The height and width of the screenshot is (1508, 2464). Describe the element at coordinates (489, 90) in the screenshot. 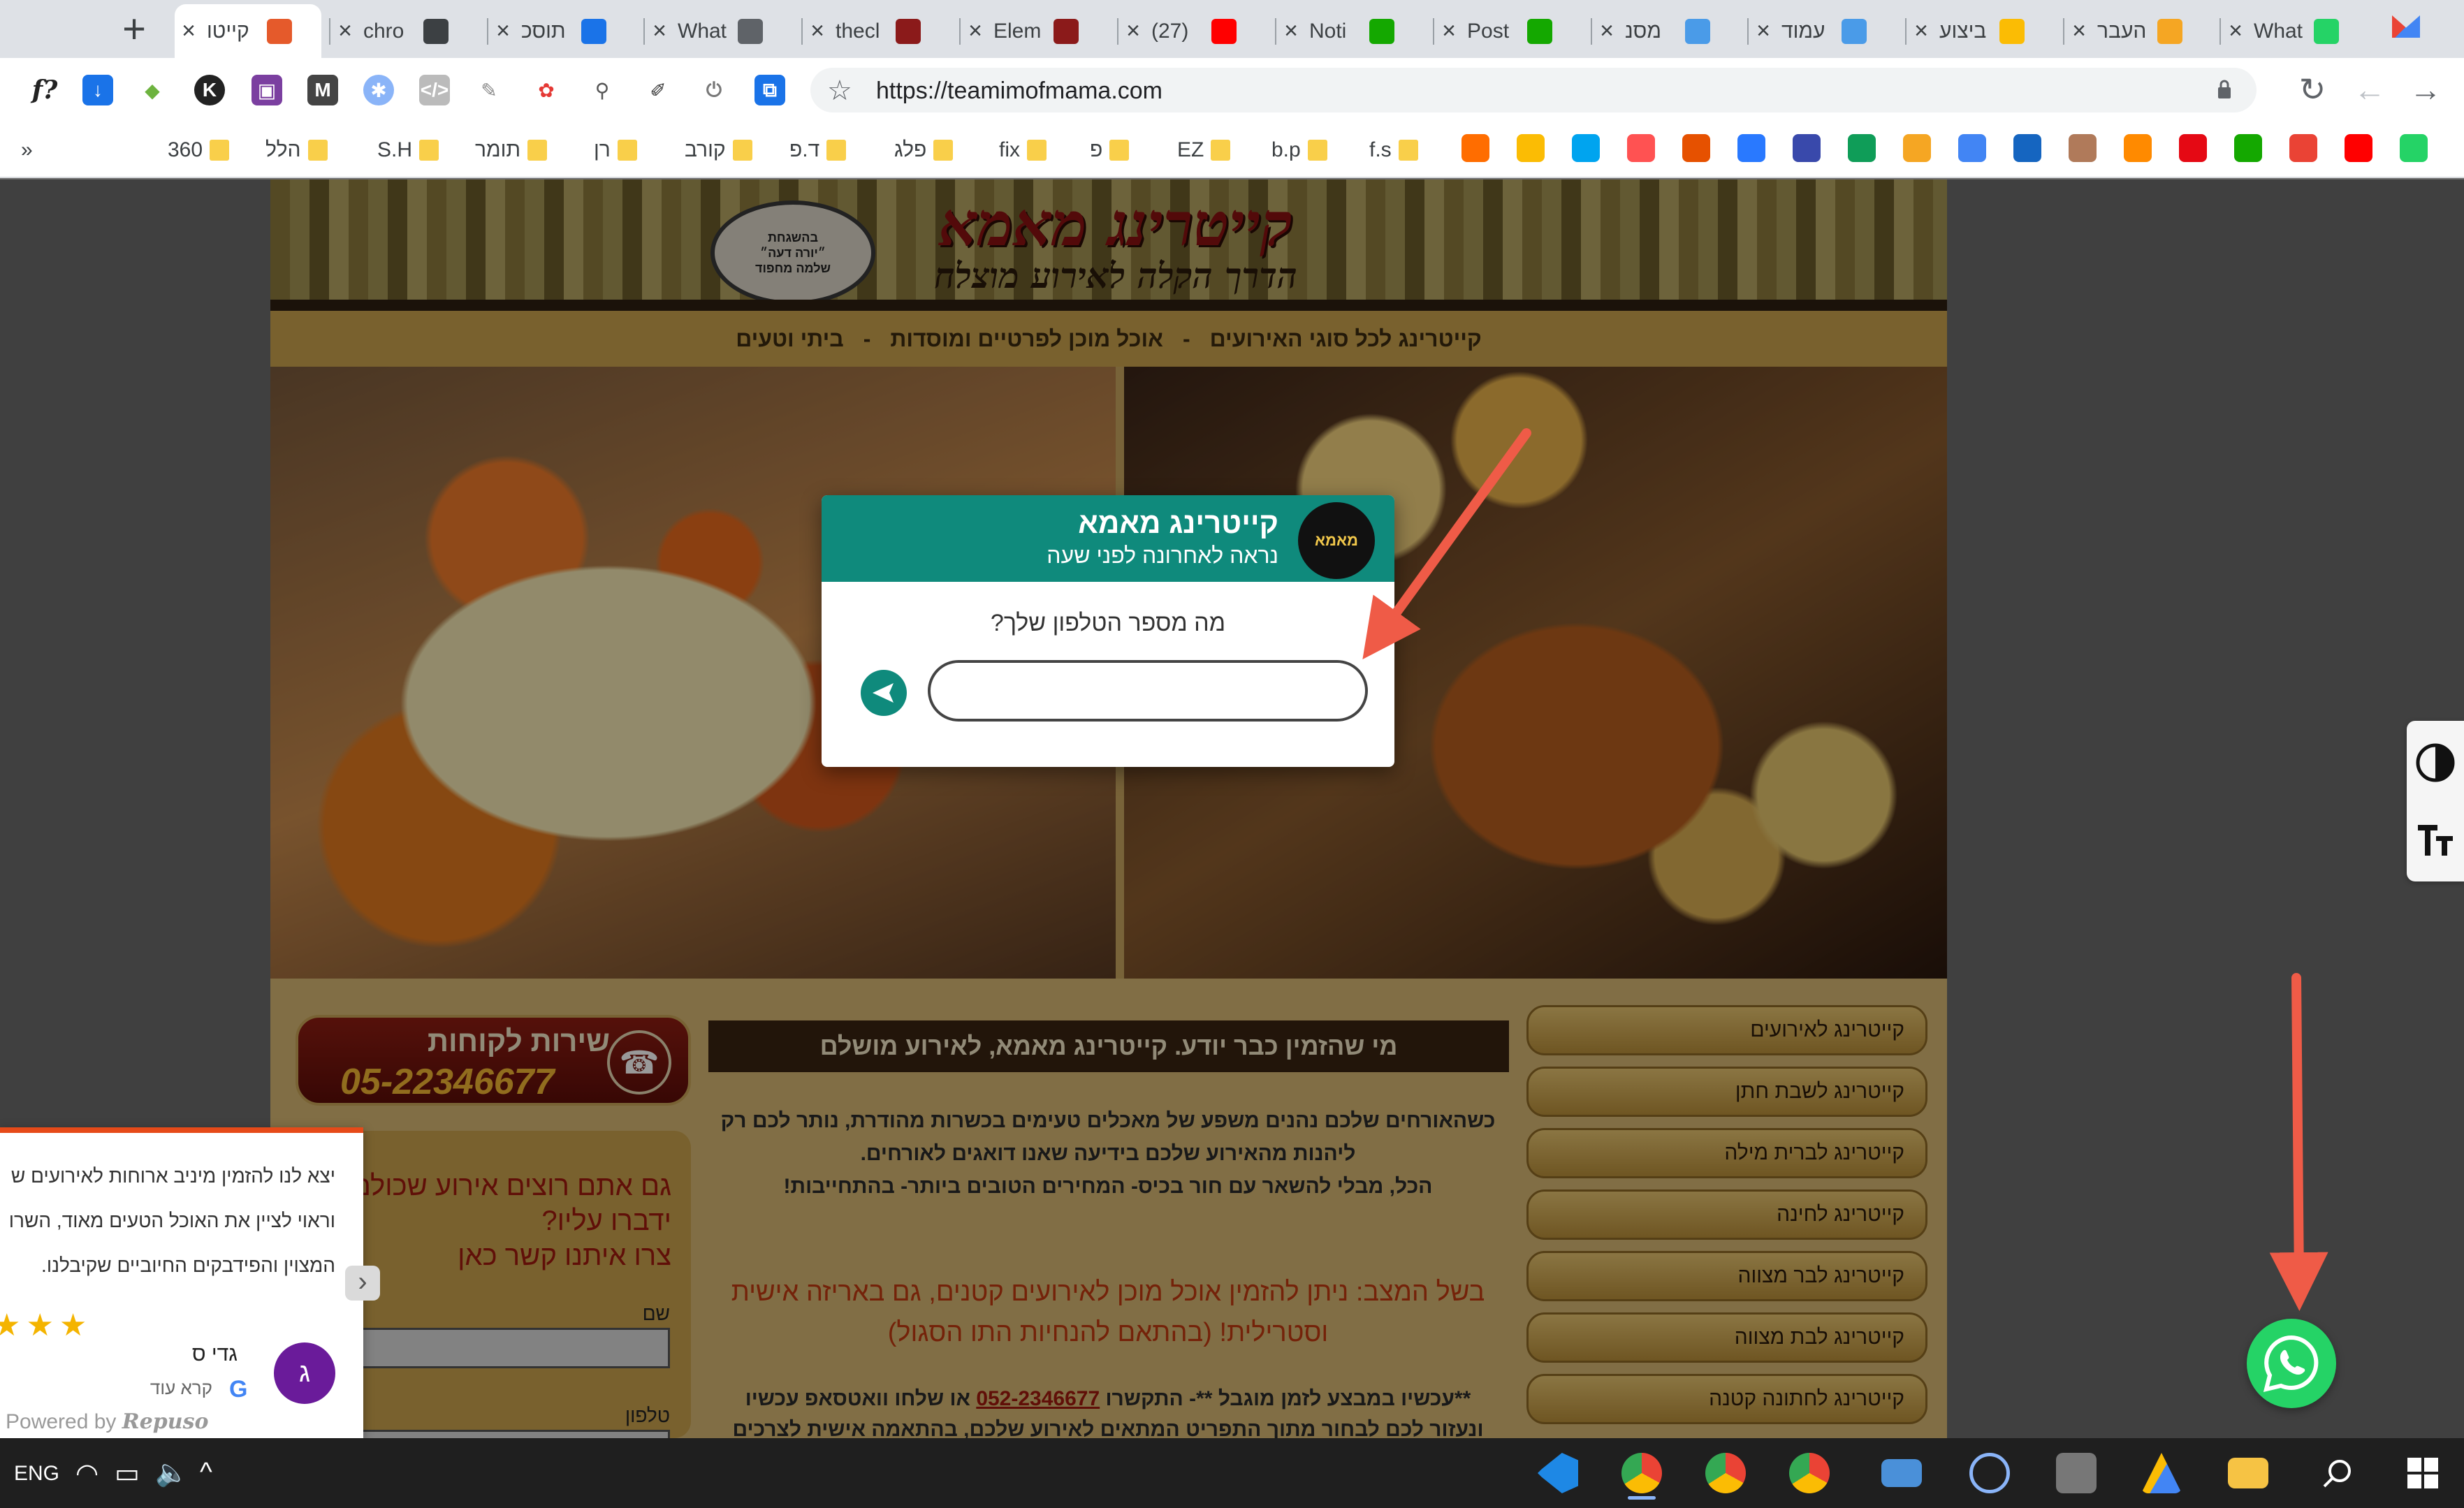

I see `extension-notes-icon: ✎` at that location.